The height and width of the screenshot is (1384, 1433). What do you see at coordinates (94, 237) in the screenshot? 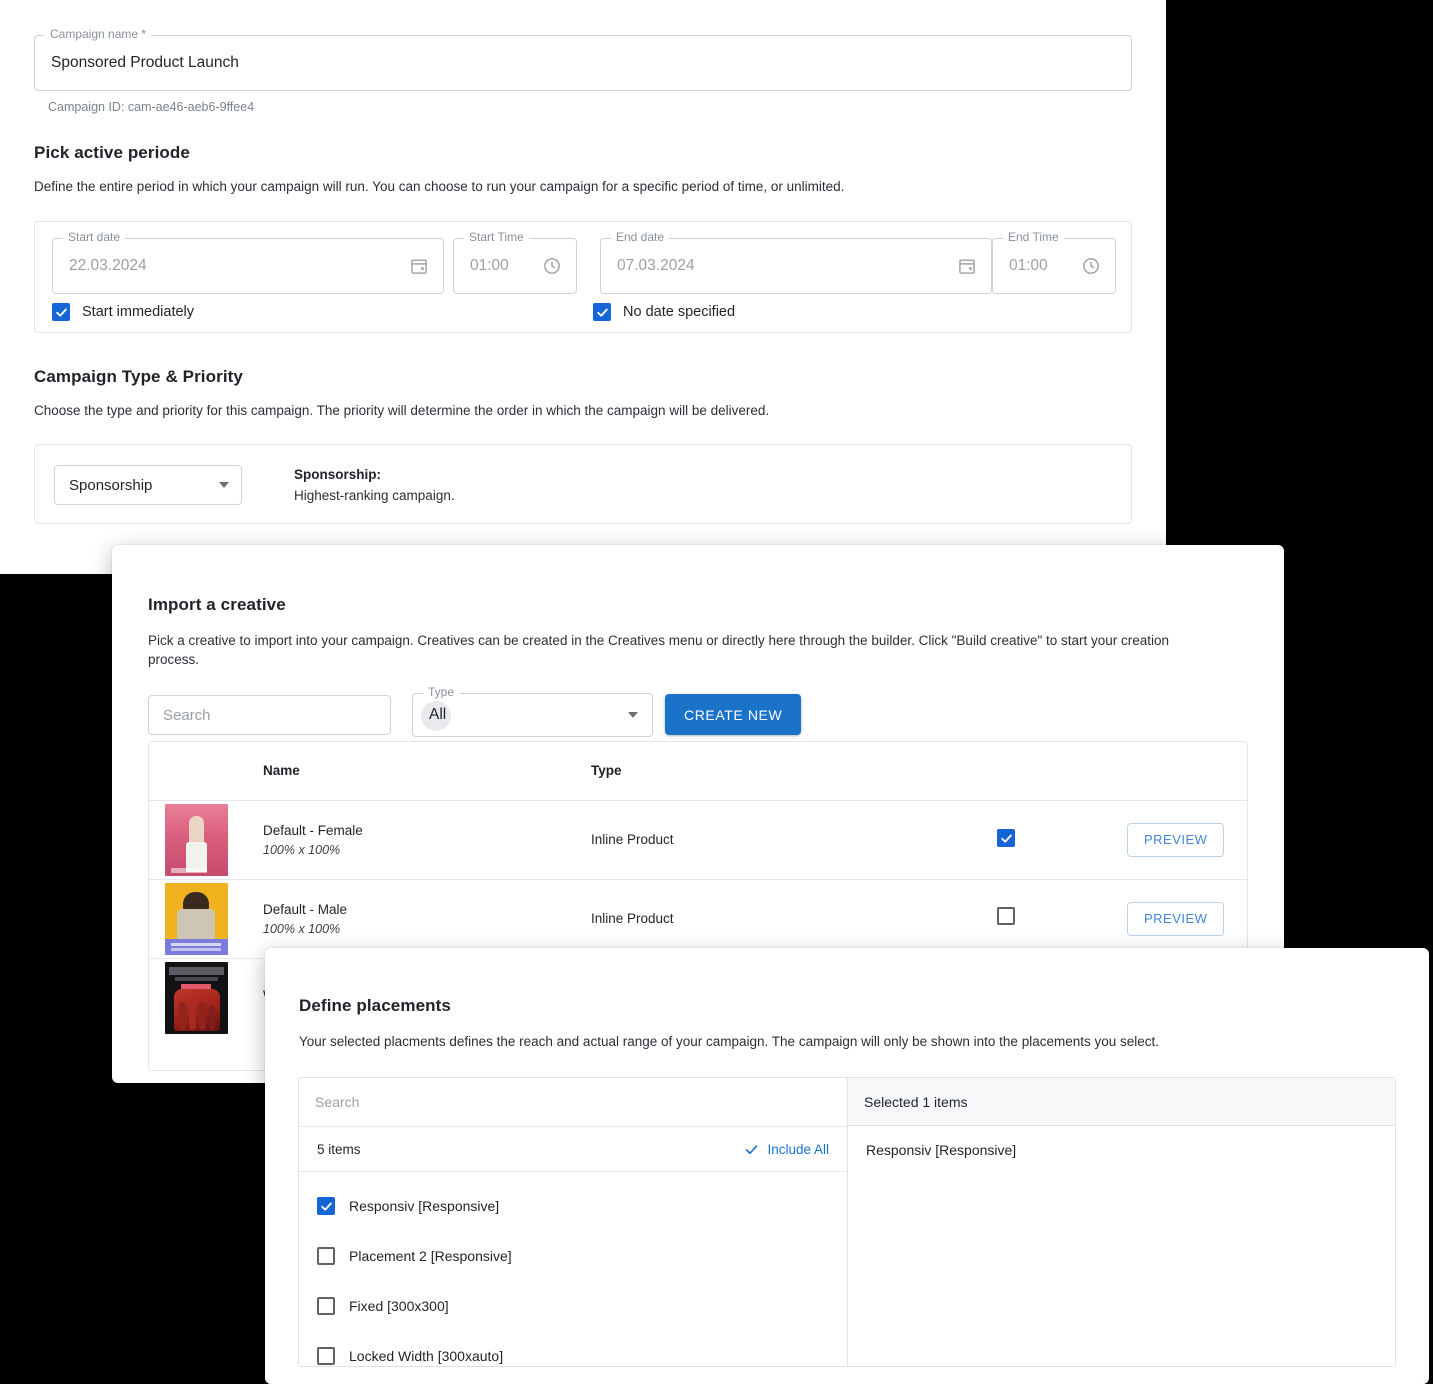
I see `start-date-legend: Start date` at bounding box center [94, 237].